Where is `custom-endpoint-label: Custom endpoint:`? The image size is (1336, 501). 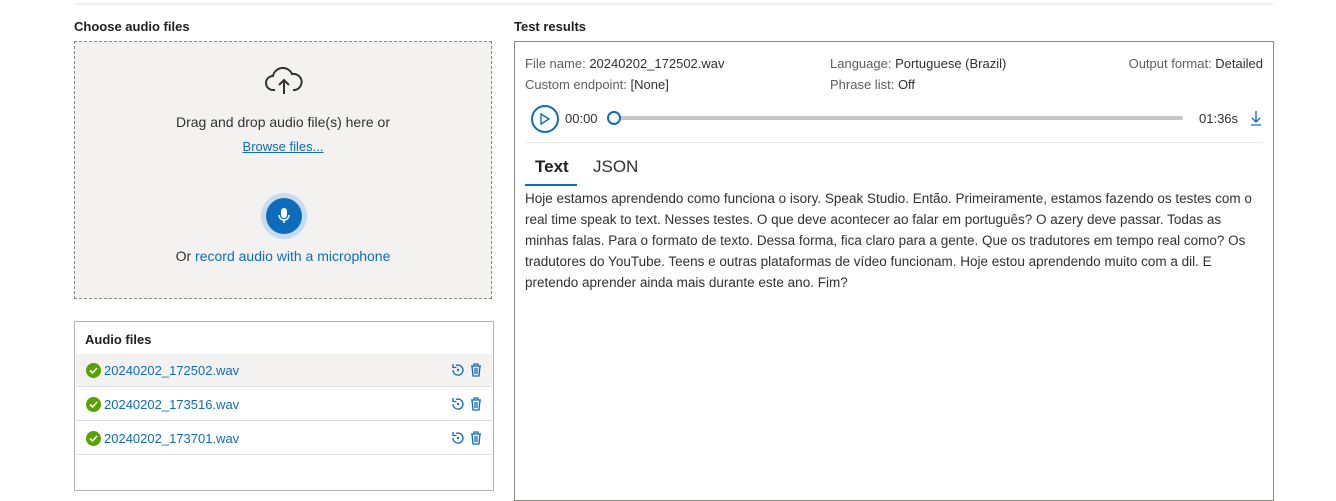 custom-endpoint-label: Custom endpoint: is located at coordinates (576, 84).